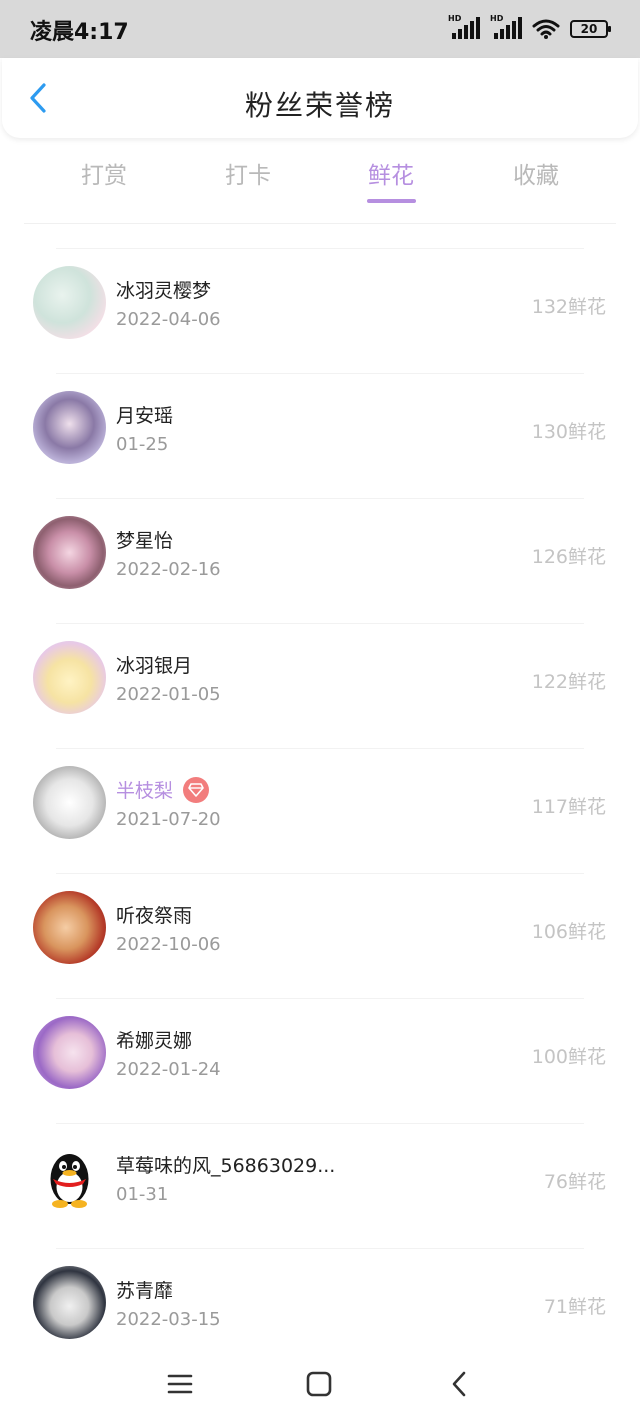  I want to click on flower-count: 122鲜花, so click(568, 682).